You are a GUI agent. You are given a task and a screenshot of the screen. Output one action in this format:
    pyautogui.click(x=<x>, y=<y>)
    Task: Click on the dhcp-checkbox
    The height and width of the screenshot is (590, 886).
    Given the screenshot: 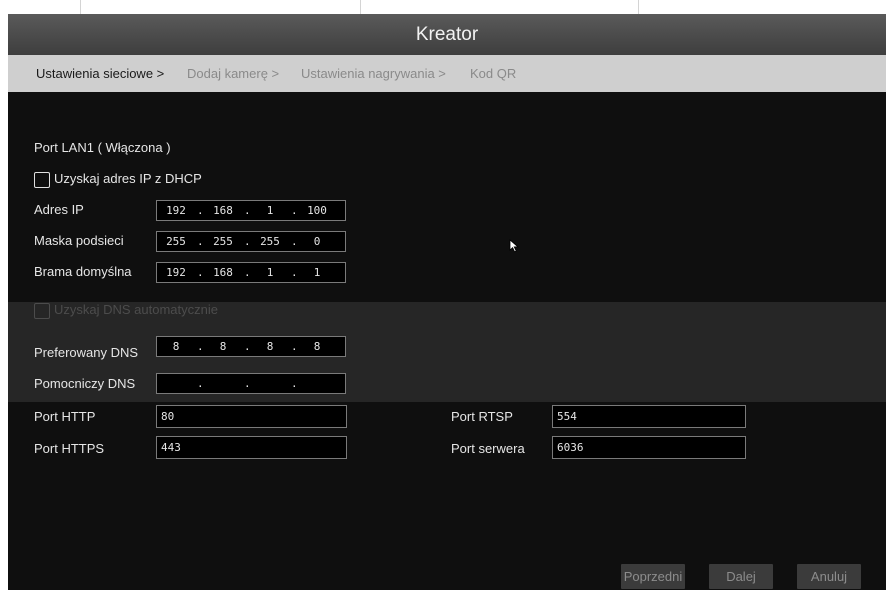 What is the action you would take?
    pyautogui.click(x=42, y=180)
    